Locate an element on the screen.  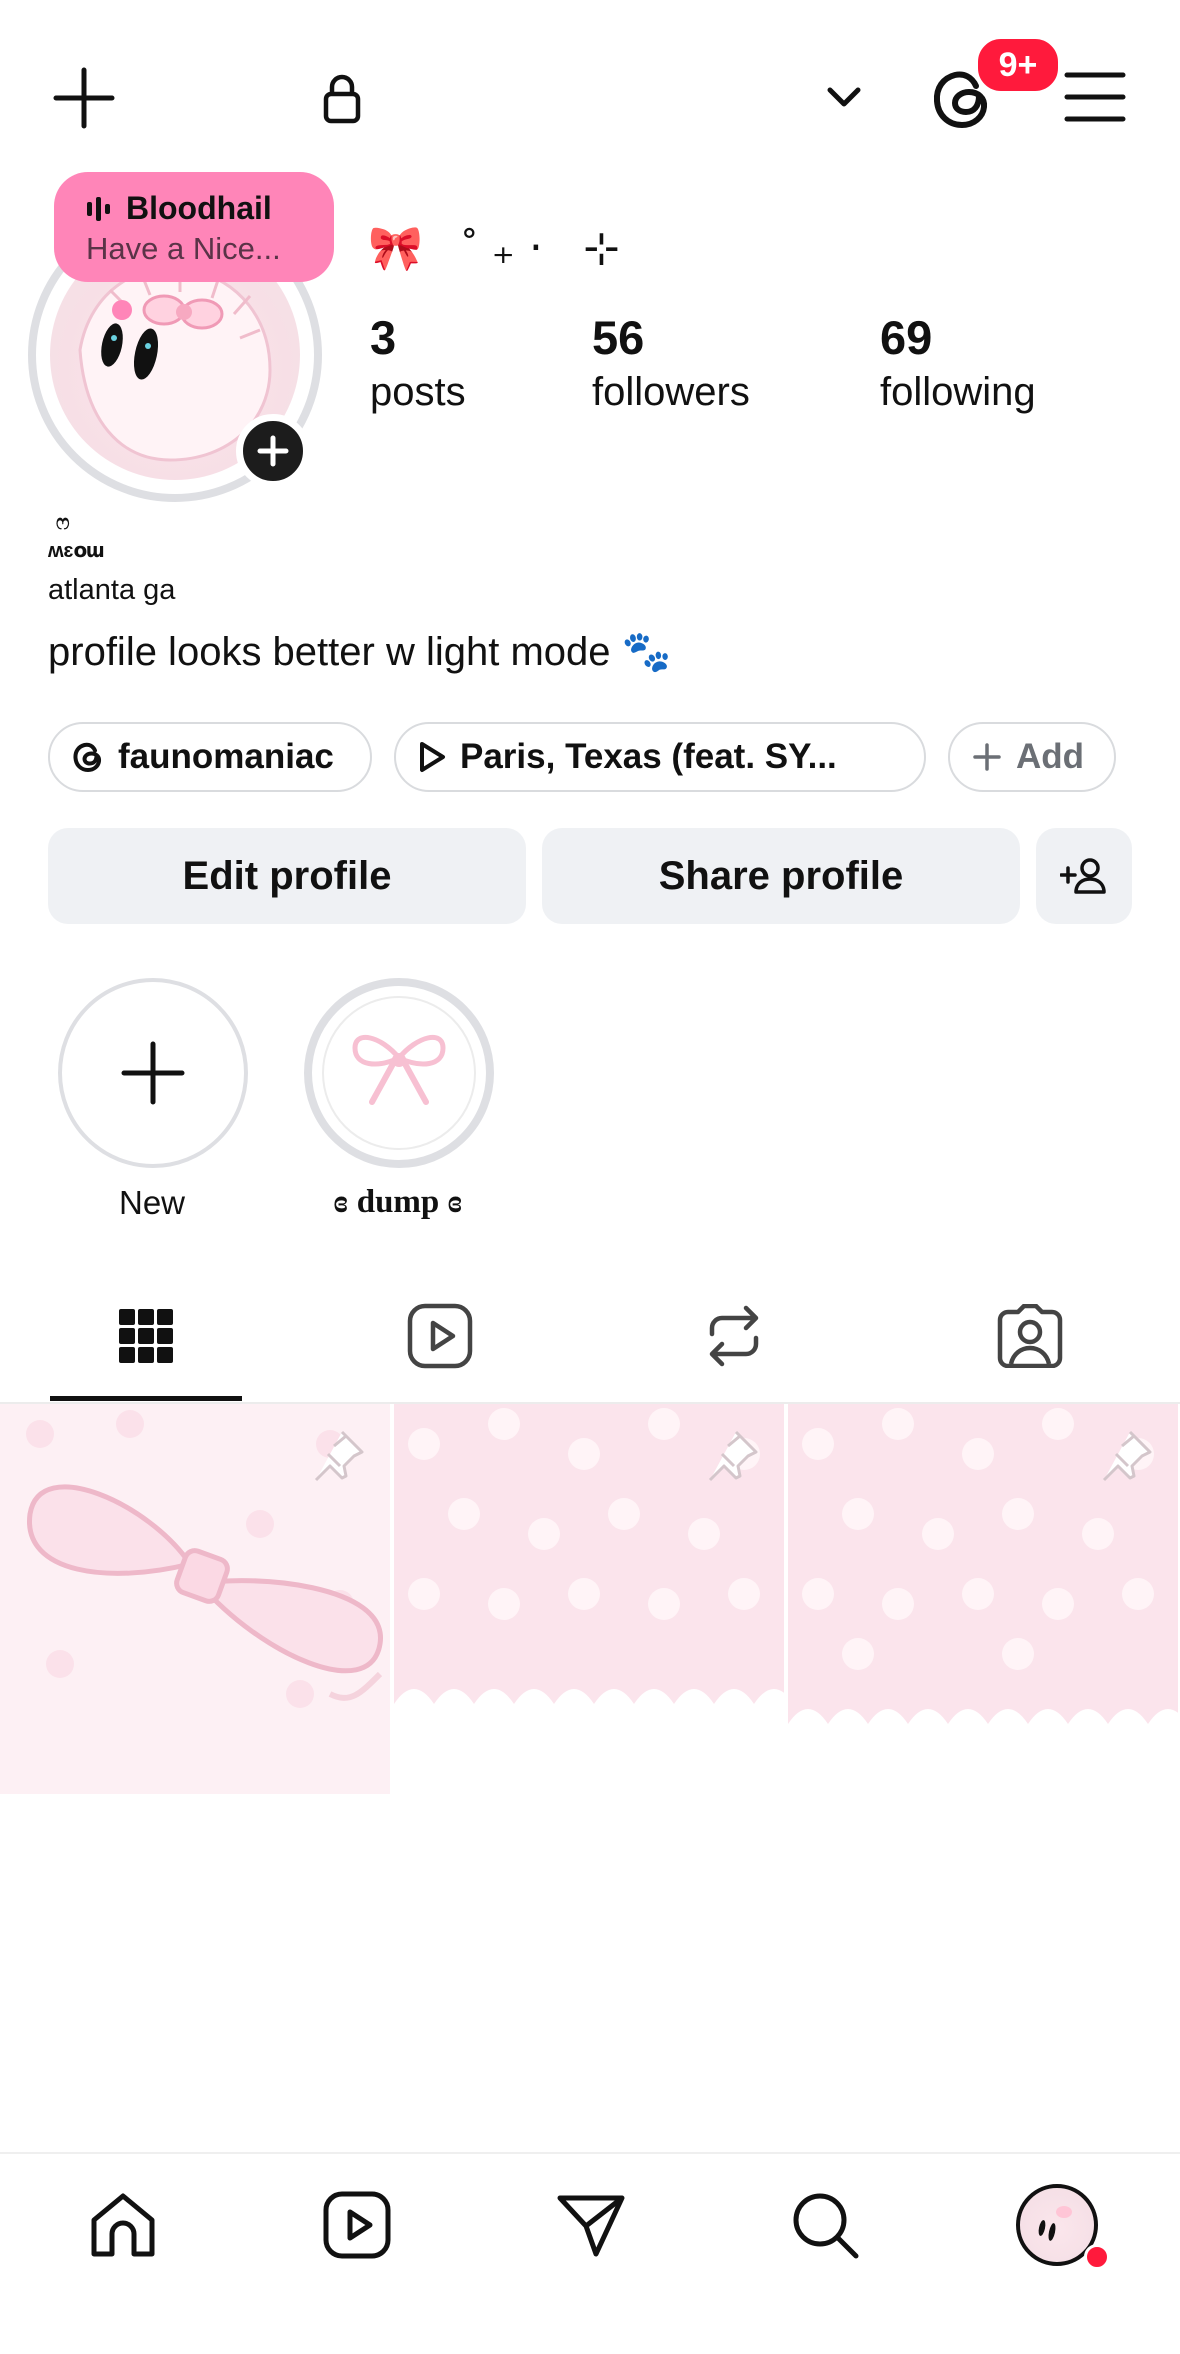
threads-chip: faunomaniac is located at coordinates (210, 757).